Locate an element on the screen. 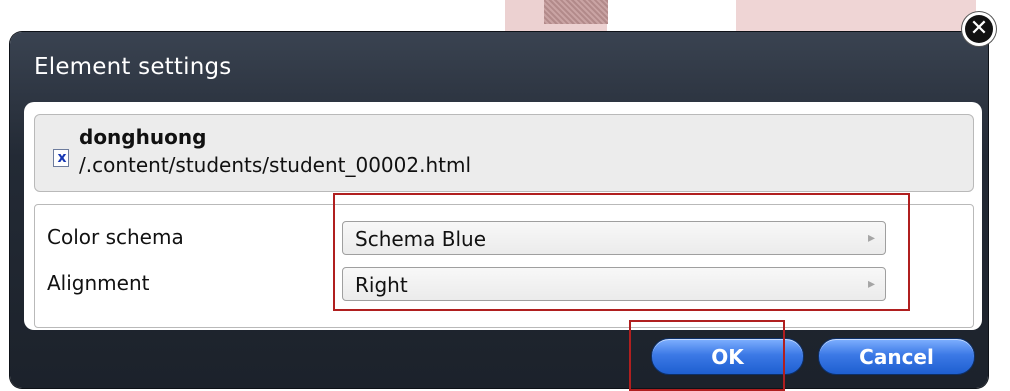 This screenshot has width=1010, height=391. cancel-button: Cancel is located at coordinates (896, 356).